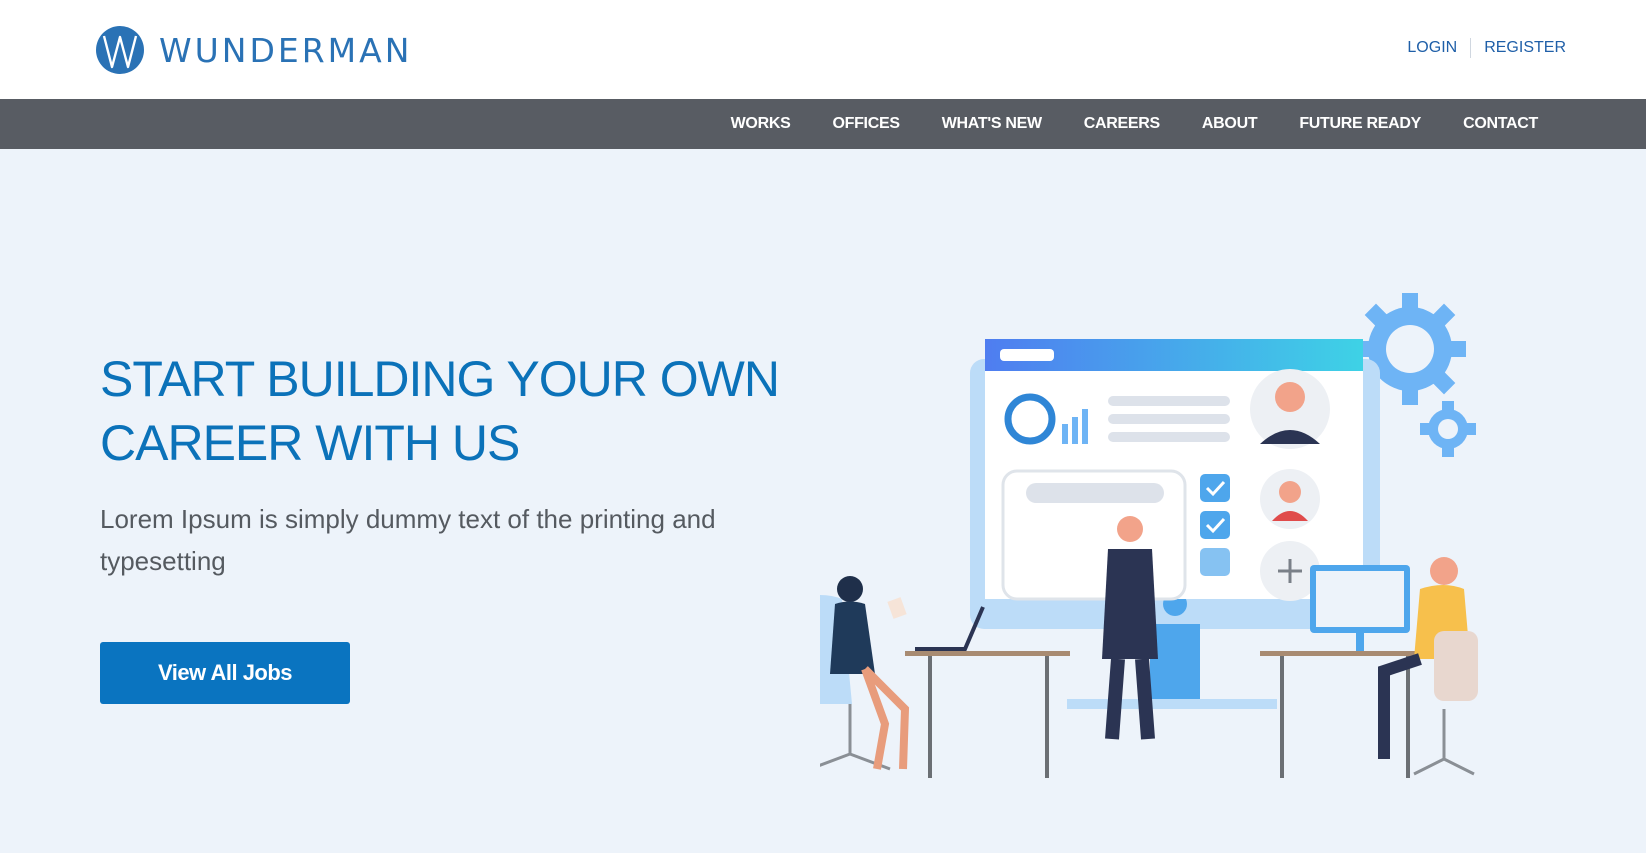 Image resolution: width=1646 pixels, height=853 pixels. I want to click on nav-item-careers: CAREERS, so click(1122, 124).